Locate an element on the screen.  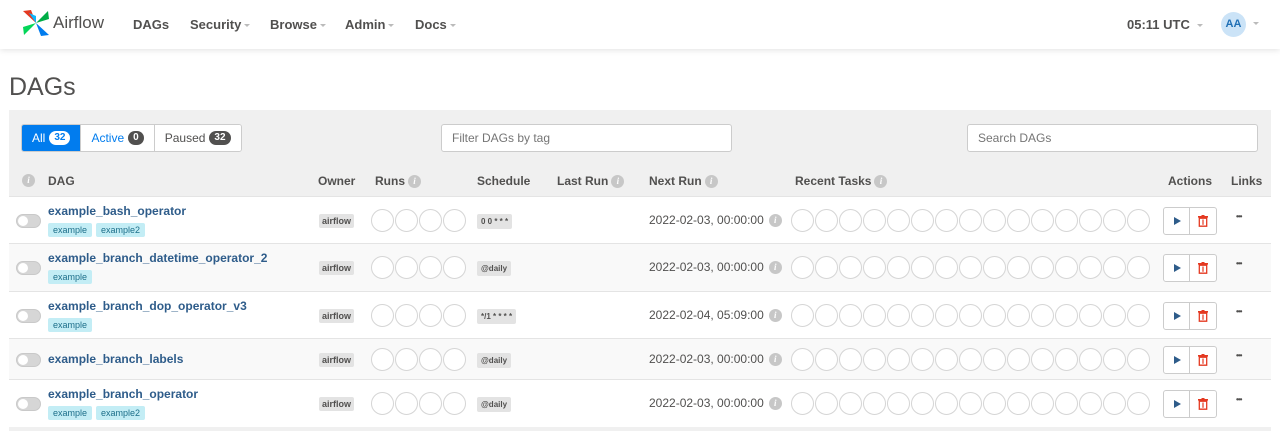
schedule-badge: */1 * * * * is located at coordinates (497, 316).